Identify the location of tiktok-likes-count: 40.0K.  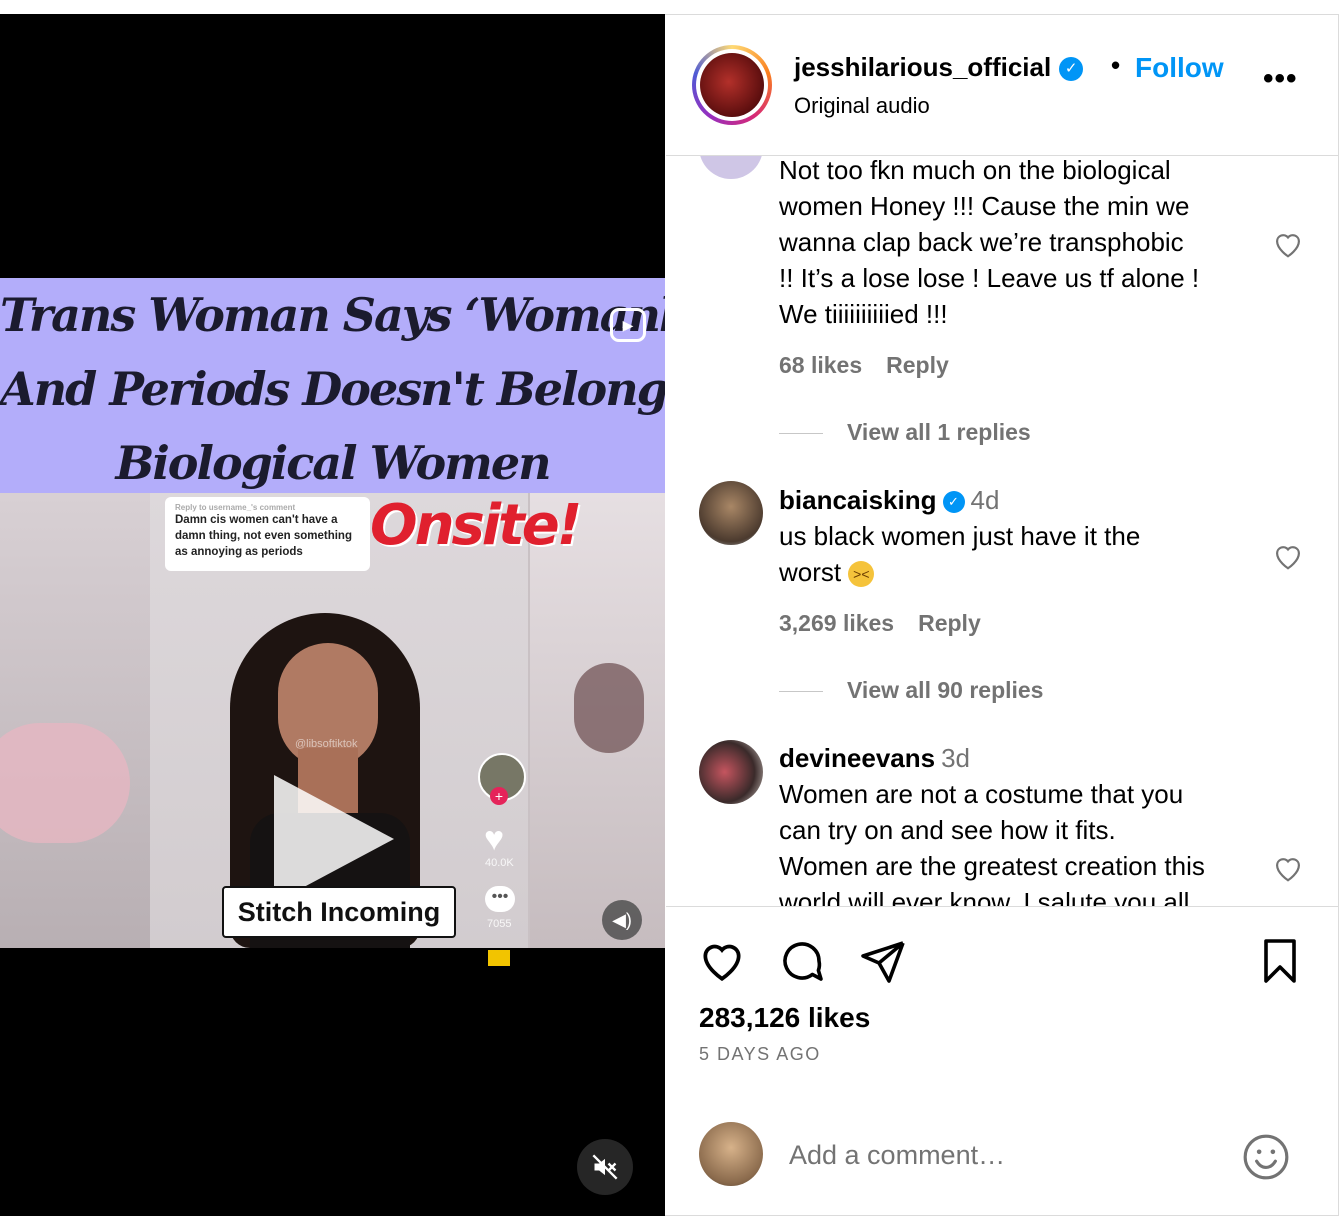
(499, 863).